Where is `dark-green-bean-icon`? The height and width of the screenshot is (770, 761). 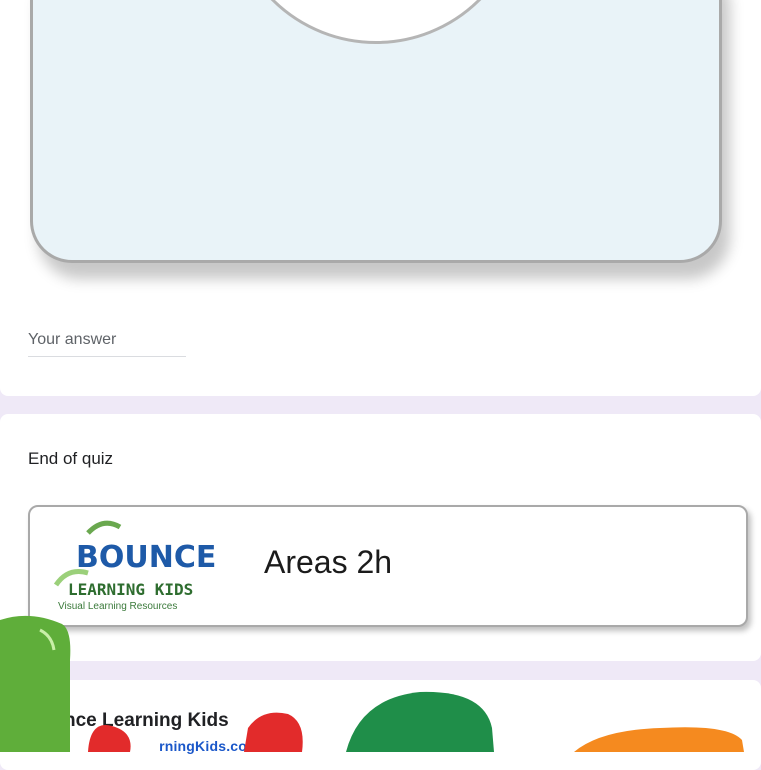
dark-green-bean-icon is located at coordinates (420, 721).